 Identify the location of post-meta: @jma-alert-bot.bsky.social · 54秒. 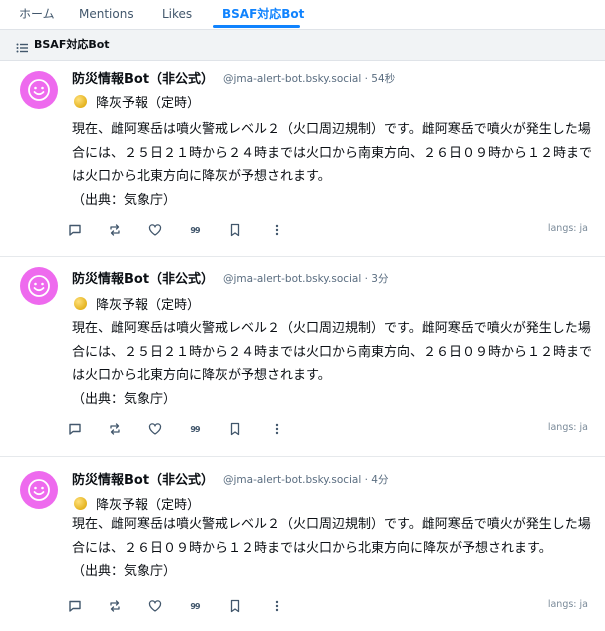
(309, 78).